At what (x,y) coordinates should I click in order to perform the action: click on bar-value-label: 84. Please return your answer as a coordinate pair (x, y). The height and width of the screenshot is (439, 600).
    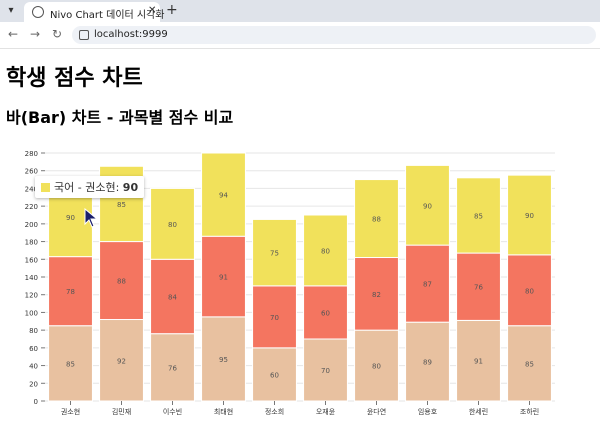
    Looking at the image, I should click on (172, 297).